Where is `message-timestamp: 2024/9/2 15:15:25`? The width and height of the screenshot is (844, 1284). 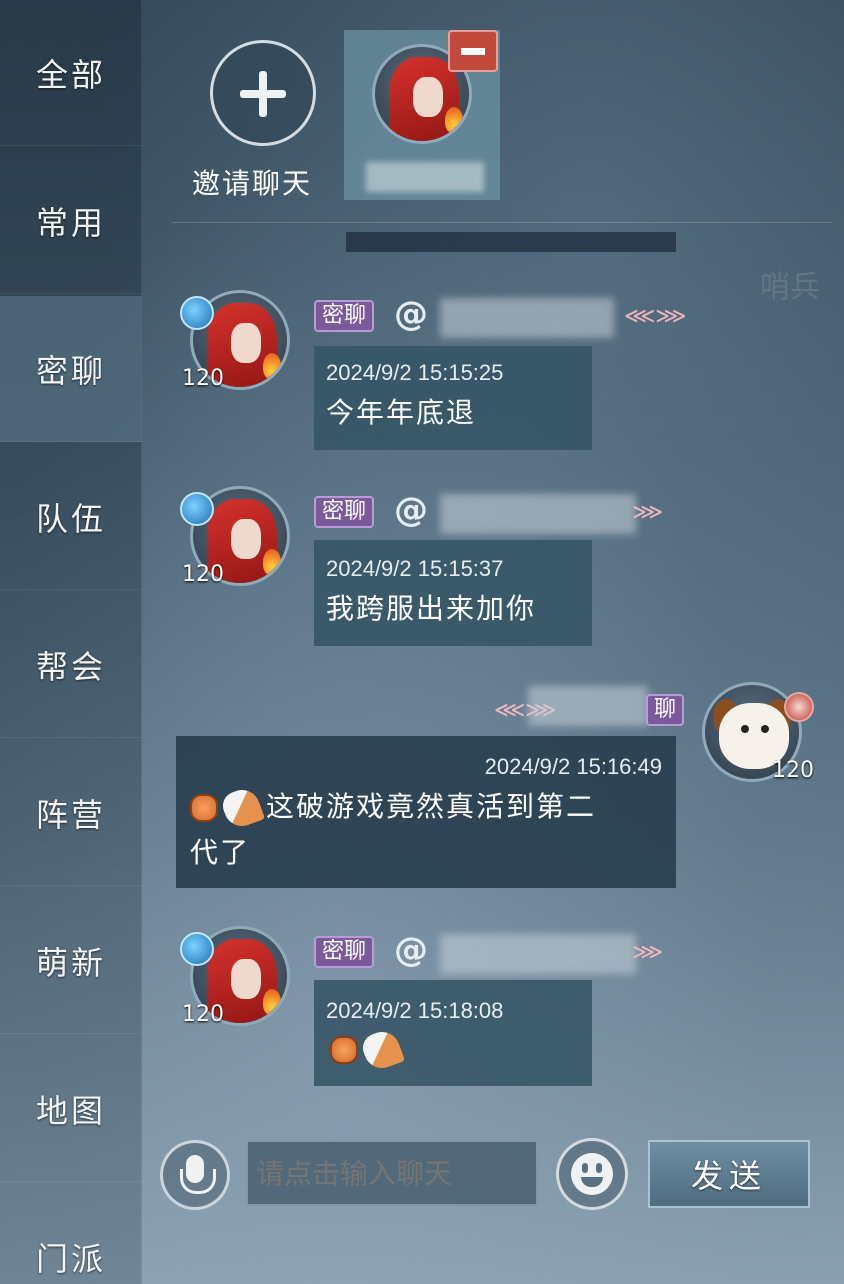
message-timestamp: 2024/9/2 15:15:25 is located at coordinates (415, 372).